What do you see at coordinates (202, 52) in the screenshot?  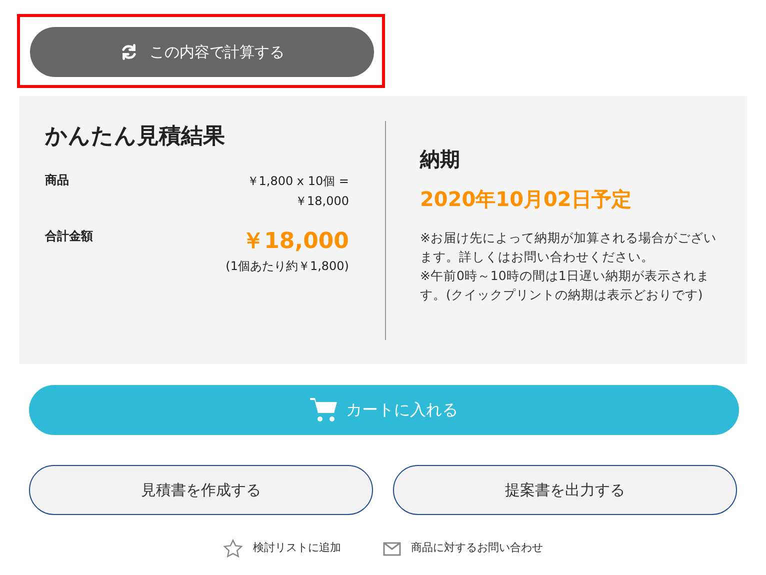 I see `calculate-button: この内容で計算する` at bounding box center [202, 52].